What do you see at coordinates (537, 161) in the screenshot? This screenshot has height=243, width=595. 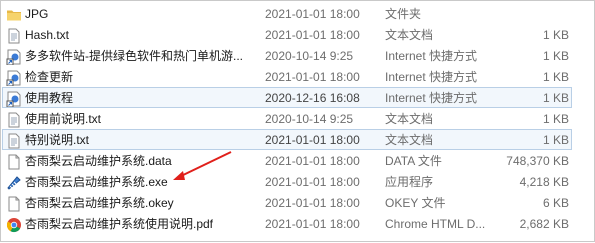 I see `file-size: 748,370 KB` at bounding box center [537, 161].